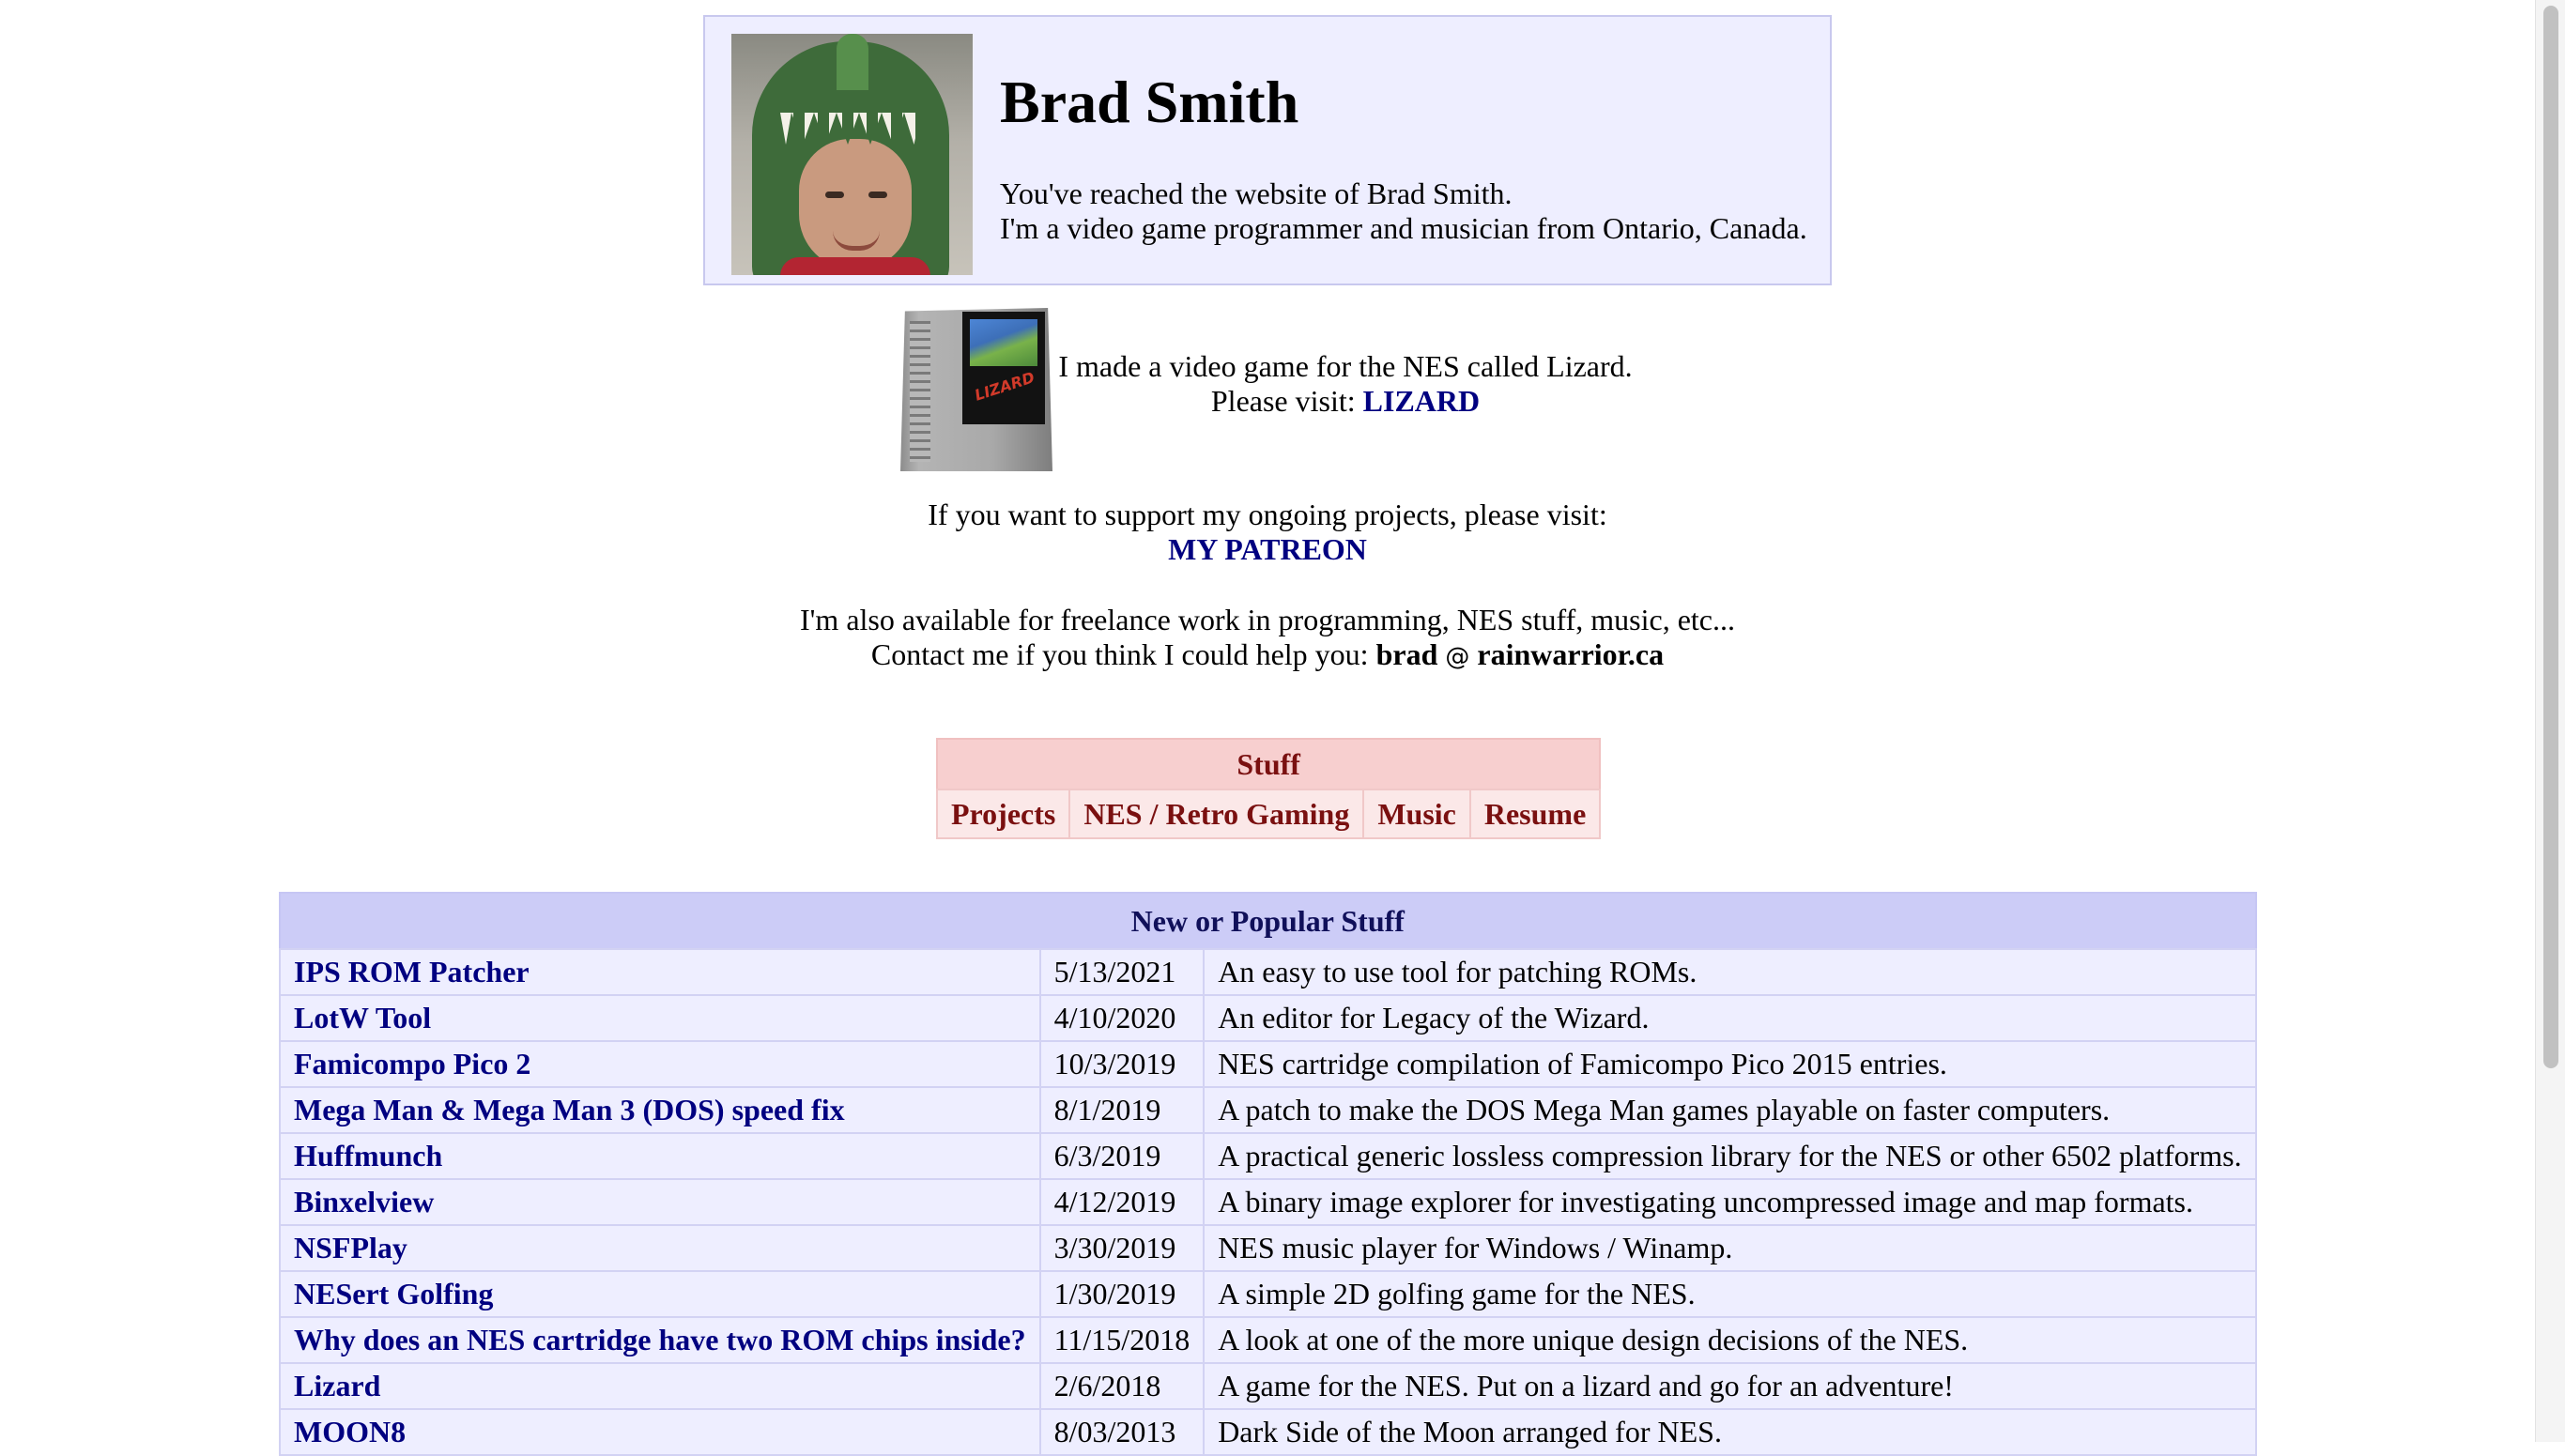 This screenshot has height=1456, width=2565. Describe the element at coordinates (1216, 814) in the screenshot. I see `nav-nes-retro-gaming: NES / Retro Gaming` at that location.